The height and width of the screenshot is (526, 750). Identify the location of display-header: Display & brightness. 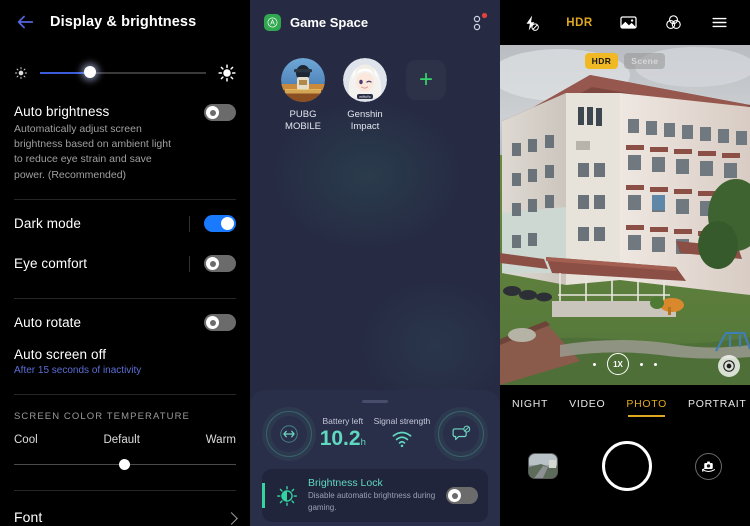
(125, 22).